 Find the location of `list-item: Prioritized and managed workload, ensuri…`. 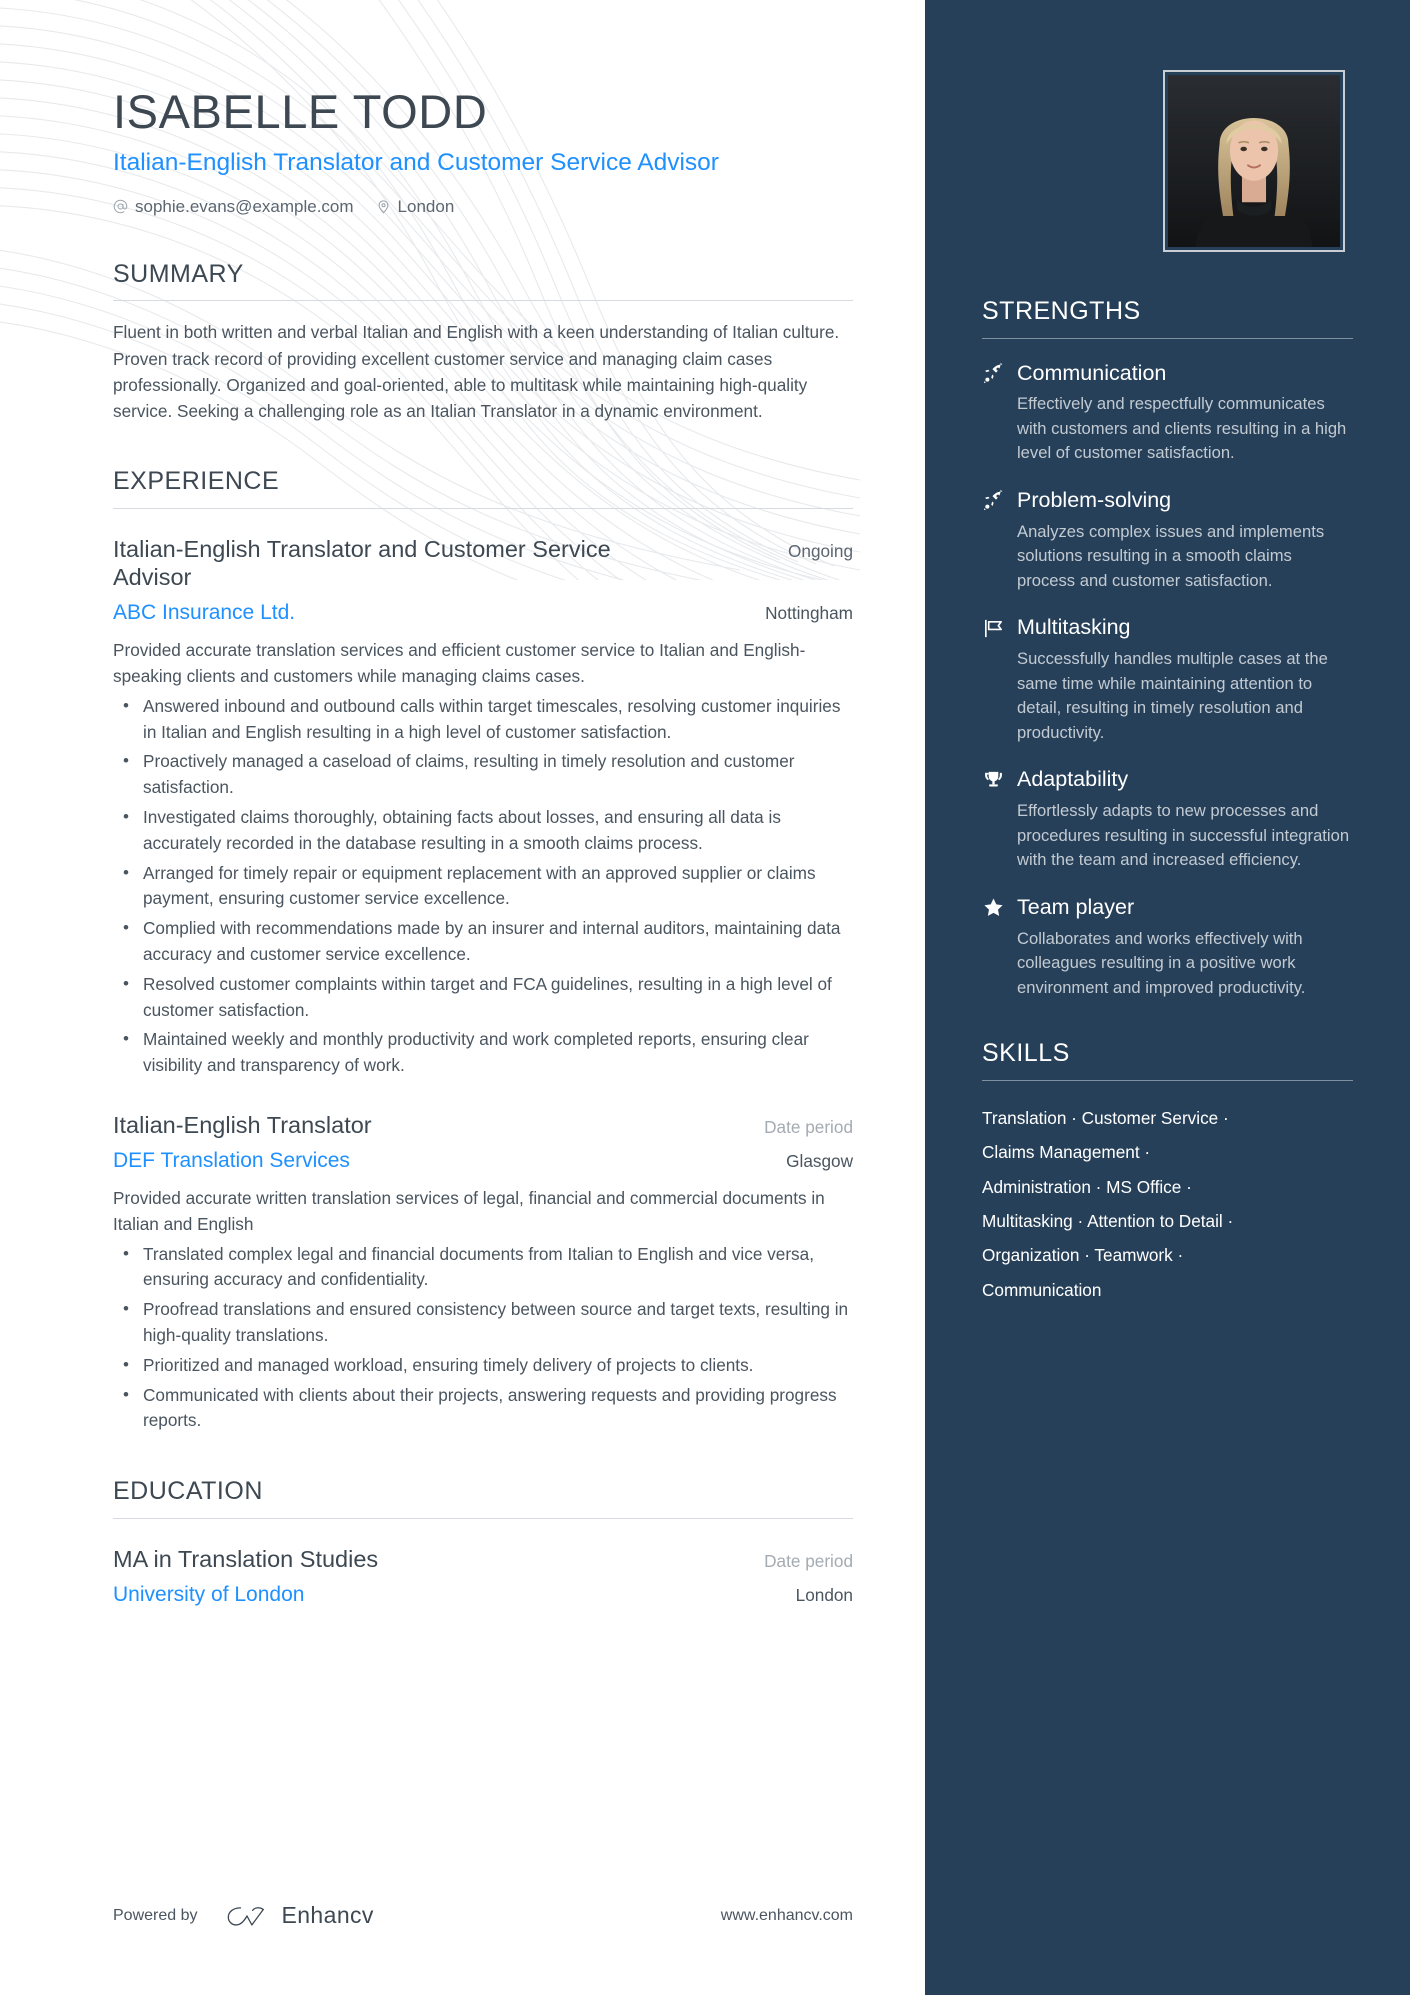

list-item: Prioritized and managed workload, ensuri… is located at coordinates (483, 1365).